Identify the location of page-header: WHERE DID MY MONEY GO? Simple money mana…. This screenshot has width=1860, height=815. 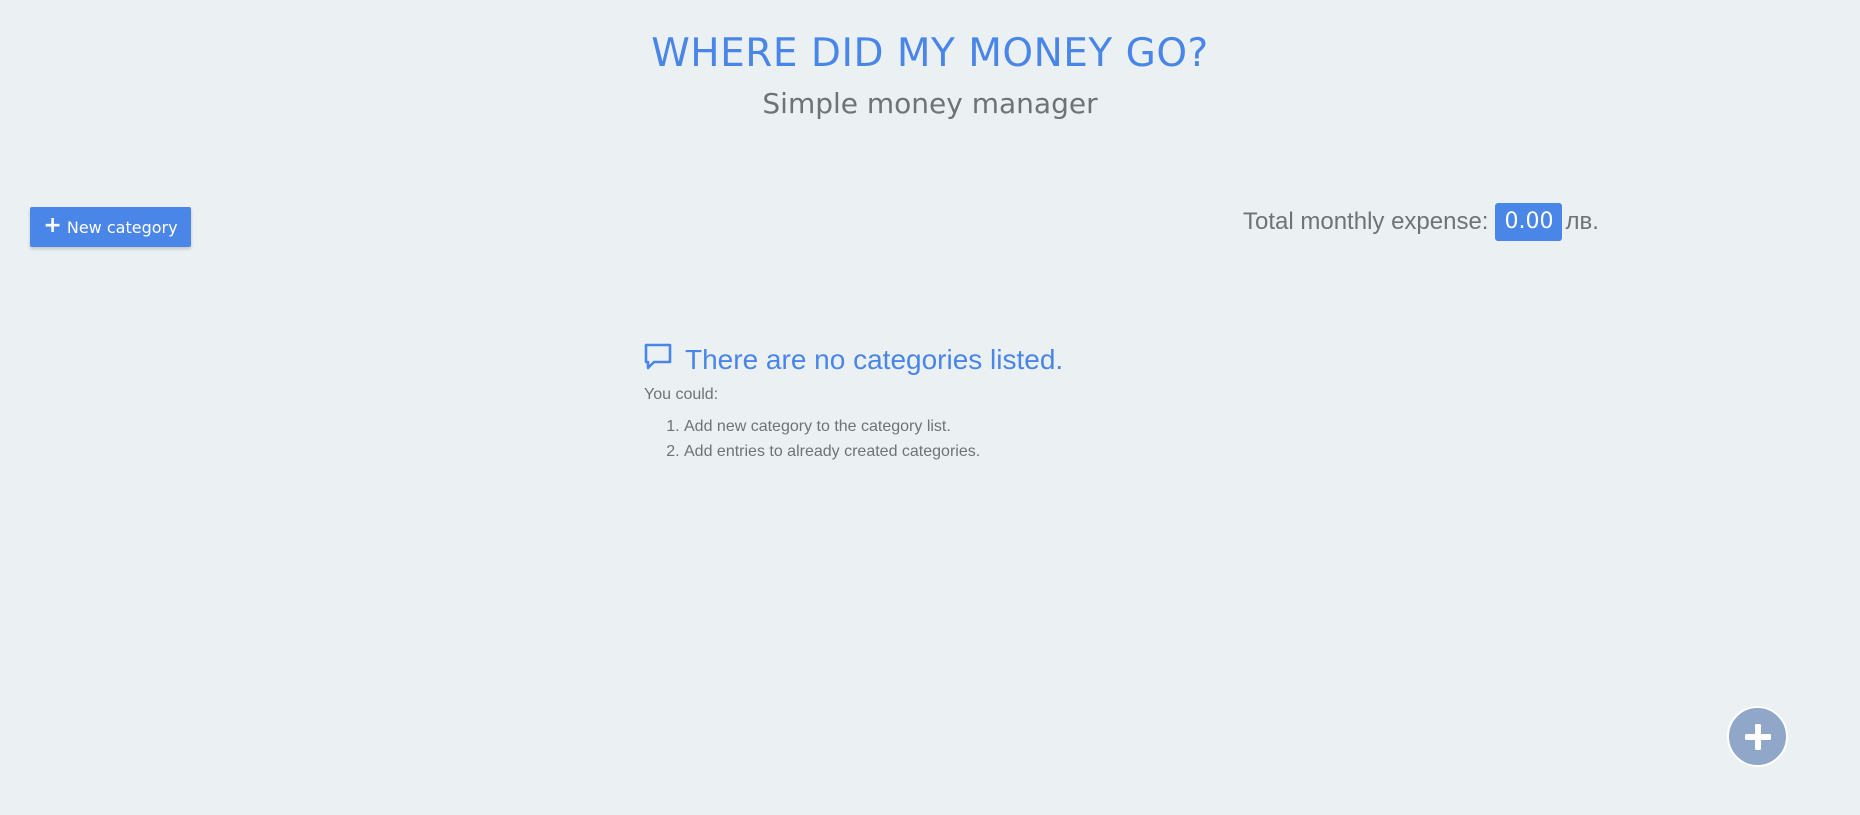
(930, 76).